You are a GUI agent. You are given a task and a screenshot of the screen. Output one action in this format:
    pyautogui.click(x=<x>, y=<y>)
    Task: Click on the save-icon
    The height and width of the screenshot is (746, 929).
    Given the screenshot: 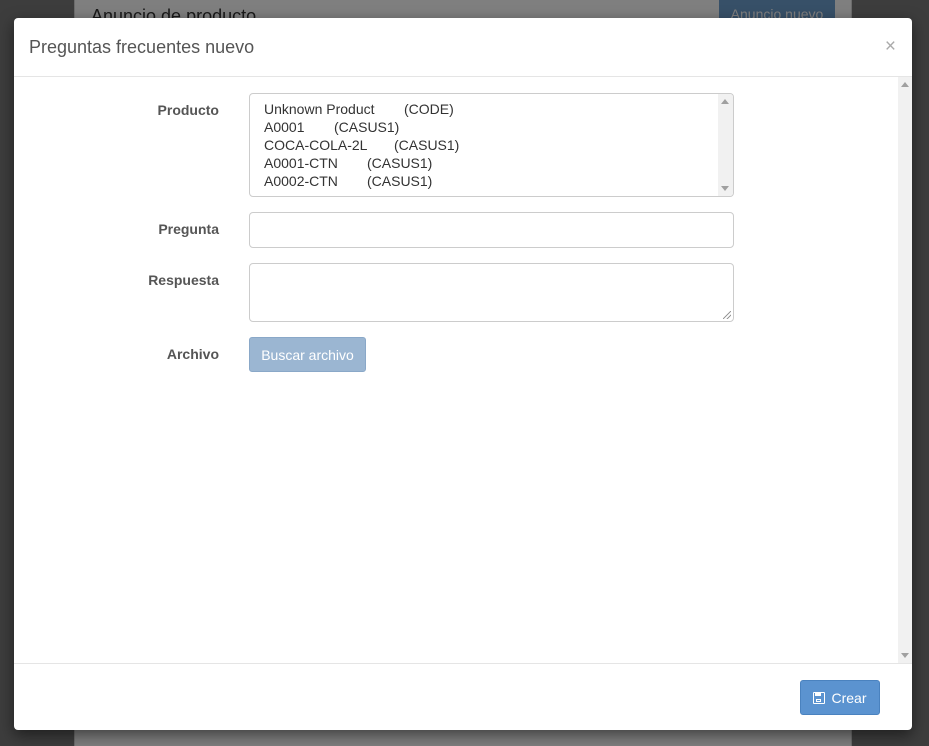 What is the action you would take?
    pyautogui.click(x=819, y=697)
    